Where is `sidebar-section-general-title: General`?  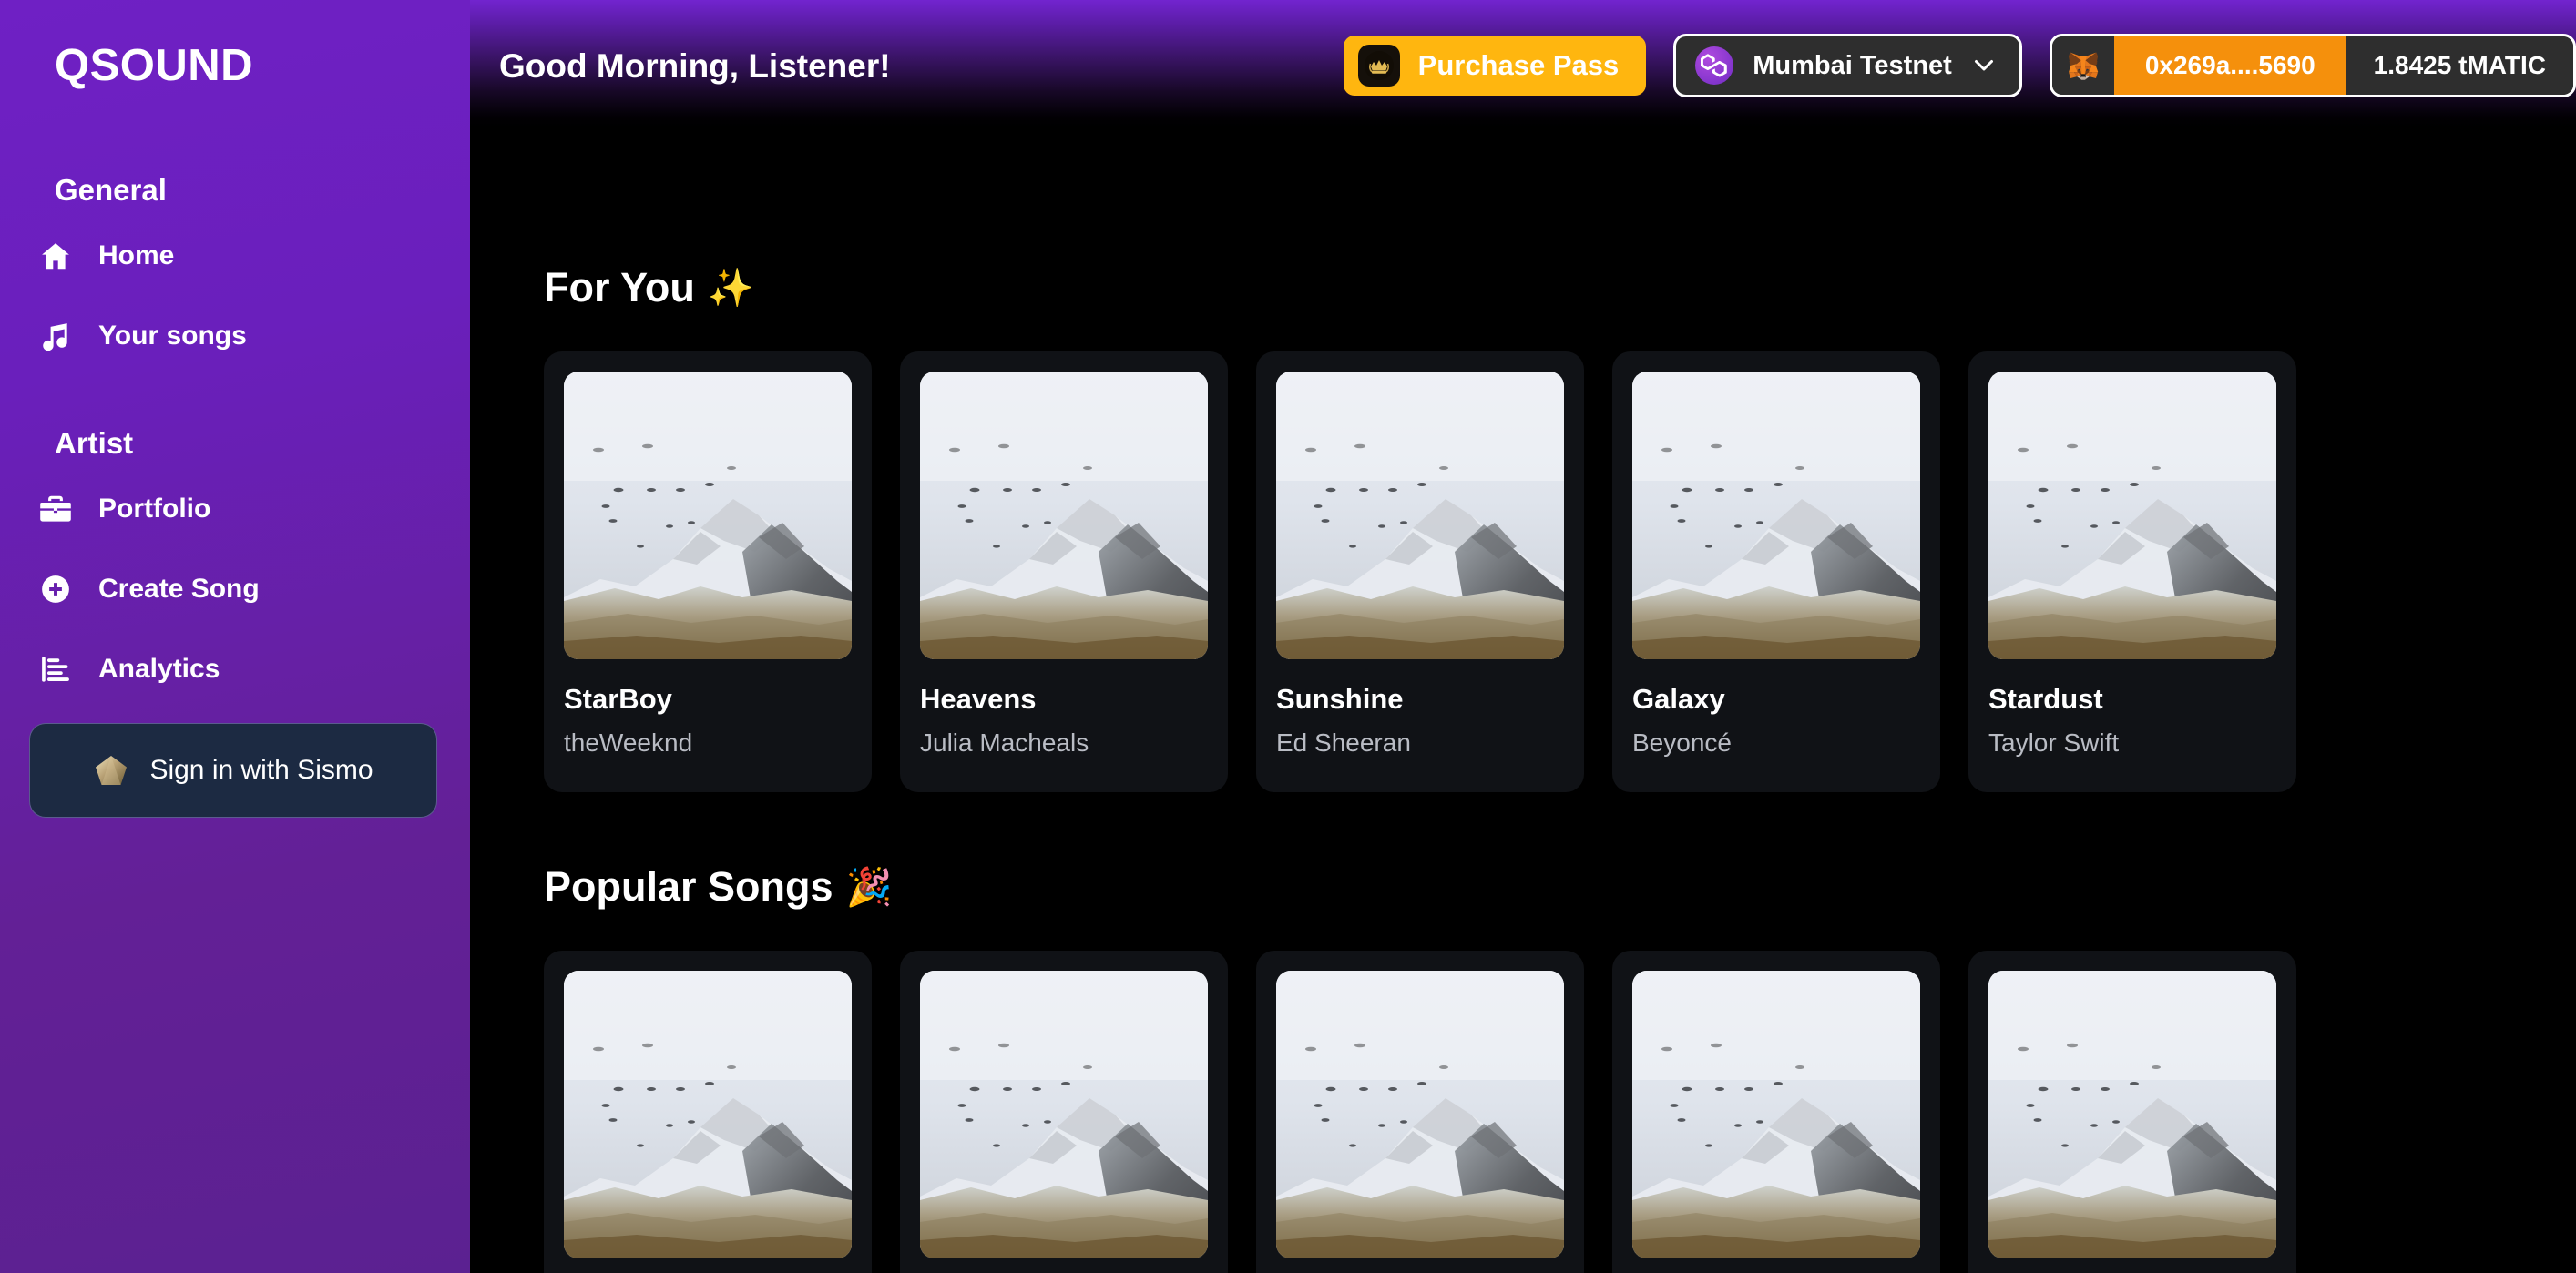
sidebar-section-general-title: General is located at coordinates (111, 190).